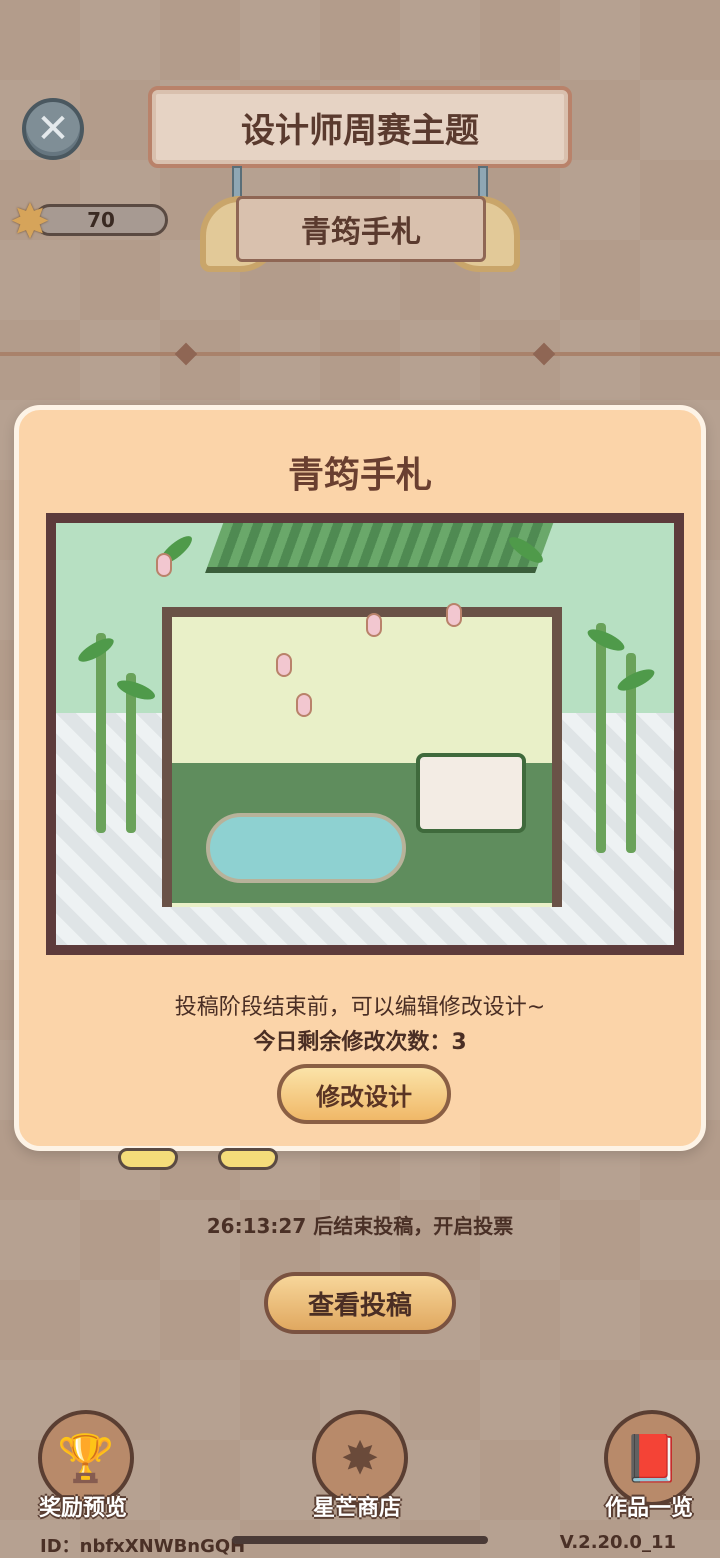 The image size is (720, 1558). I want to click on modal-title: 青筠手札, so click(359, 475).